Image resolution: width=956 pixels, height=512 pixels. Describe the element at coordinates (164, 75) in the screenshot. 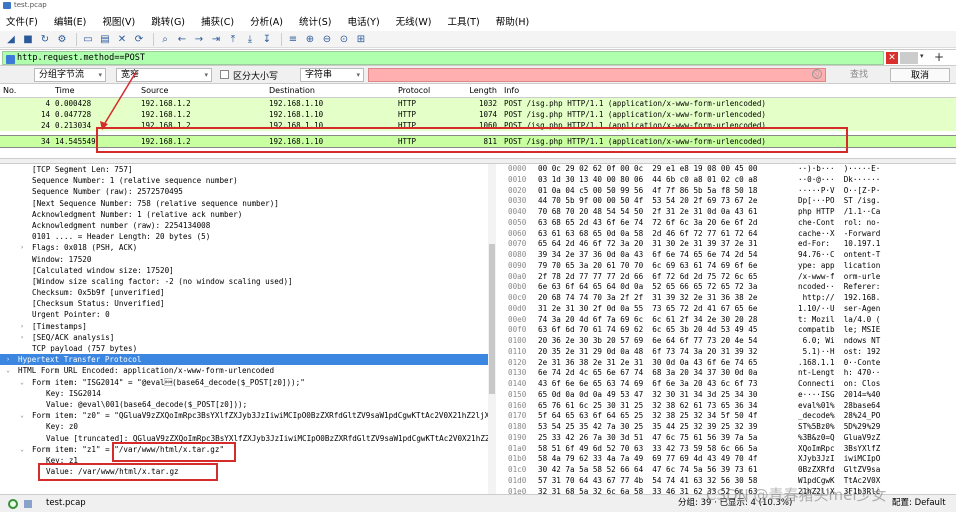

I see `encoding-select: 宽窄 ▾` at that location.